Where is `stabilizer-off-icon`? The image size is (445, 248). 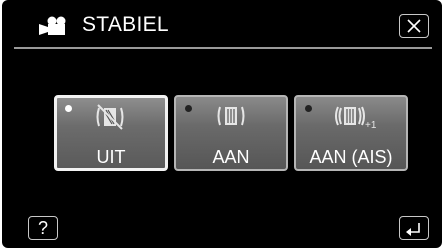
stabilizer-off-icon is located at coordinates (110, 117).